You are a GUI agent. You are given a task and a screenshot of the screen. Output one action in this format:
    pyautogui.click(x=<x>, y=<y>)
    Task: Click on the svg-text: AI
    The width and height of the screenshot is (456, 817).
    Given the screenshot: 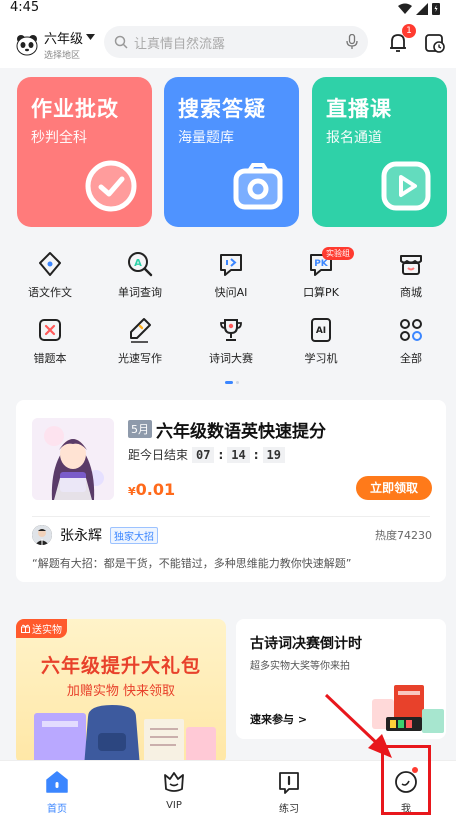 What is the action you would take?
    pyautogui.click(x=321, y=331)
    